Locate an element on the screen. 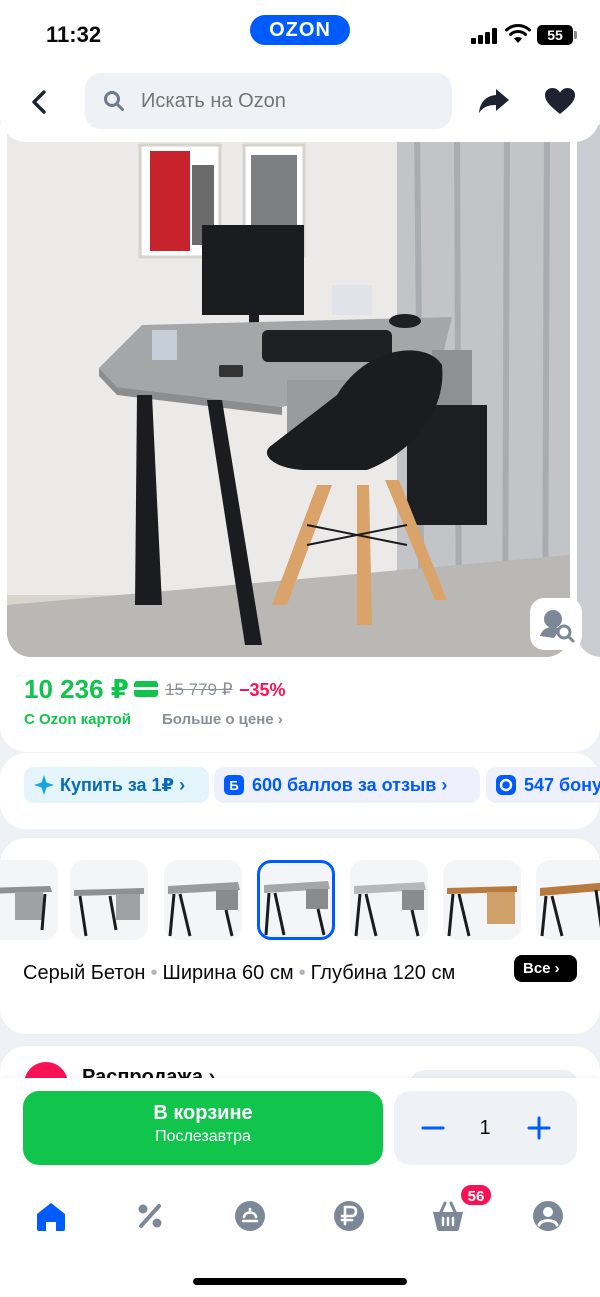  cart-basket-icon is located at coordinates (448, 1216).